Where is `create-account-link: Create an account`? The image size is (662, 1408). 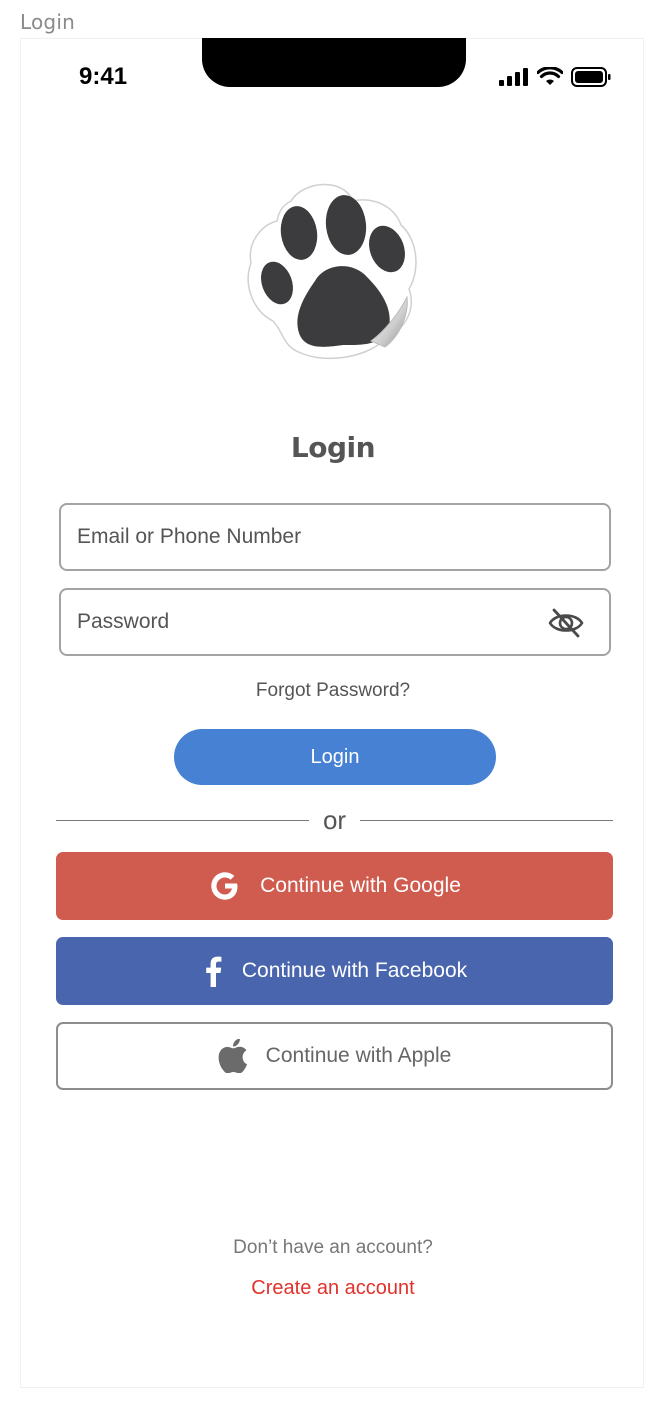 create-account-link: Create an account is located at coordinates (333, 1288).